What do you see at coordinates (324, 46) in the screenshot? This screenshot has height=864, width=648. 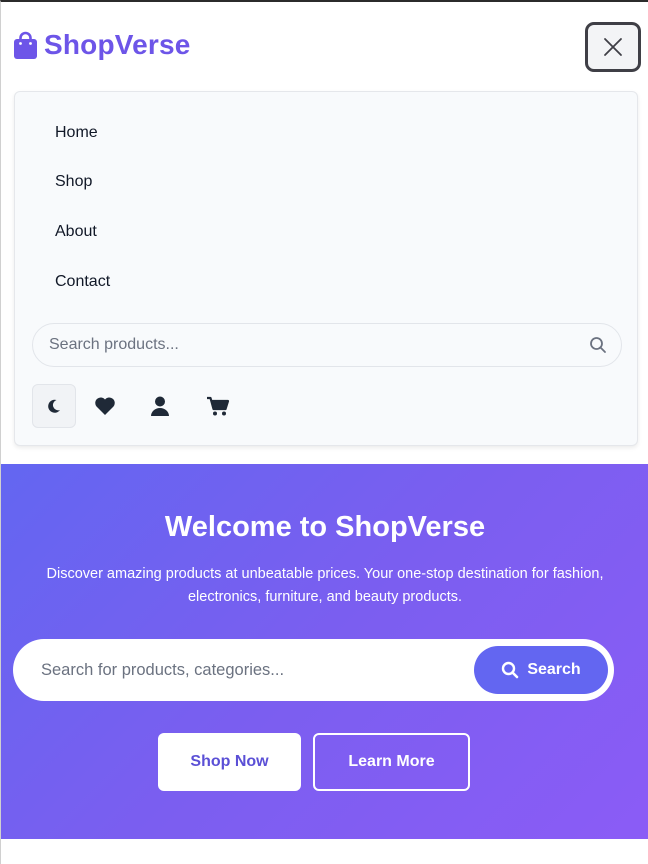 I see `header: ShopVerse` at bounding box center [324, 46].